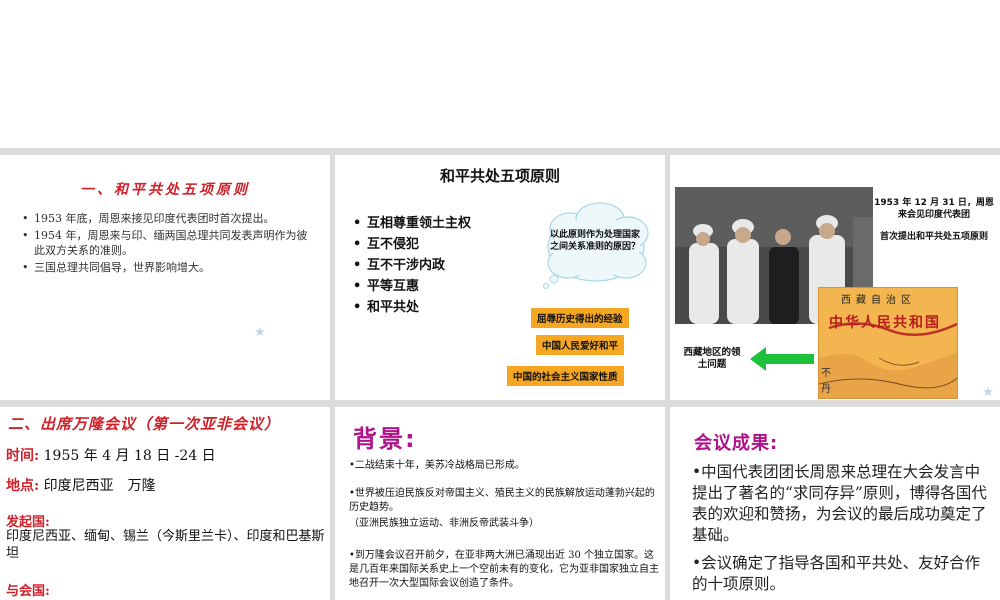  Describe the element at coordinates (165, 545) in the screenshot. I see `initiators-value: 印度尼西亚、缅甸、锡兰（今斯里兰卡）、印度和巴基斯坦` at that location.